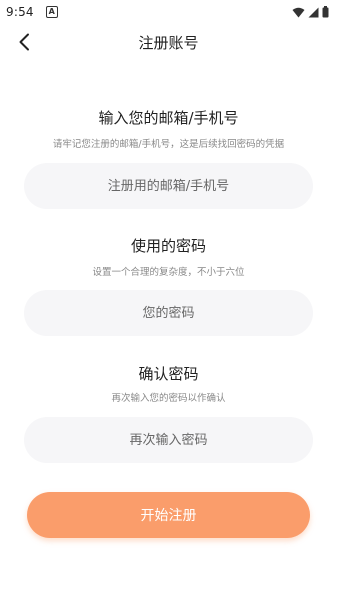 The image size is (337, 600). I want to click on wifi-icon, so click(298, 12).